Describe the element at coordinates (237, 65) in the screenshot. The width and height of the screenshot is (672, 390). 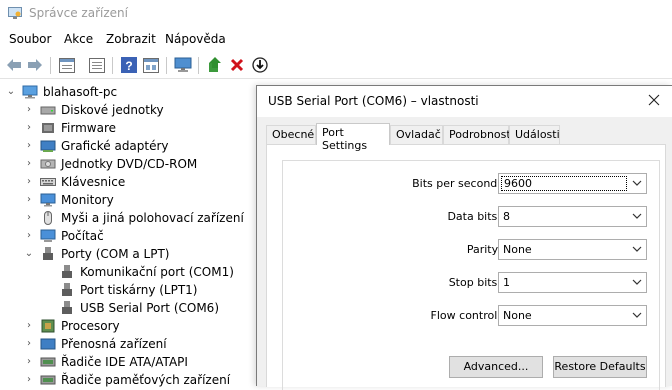
I see `uninstall-icon` at that location.